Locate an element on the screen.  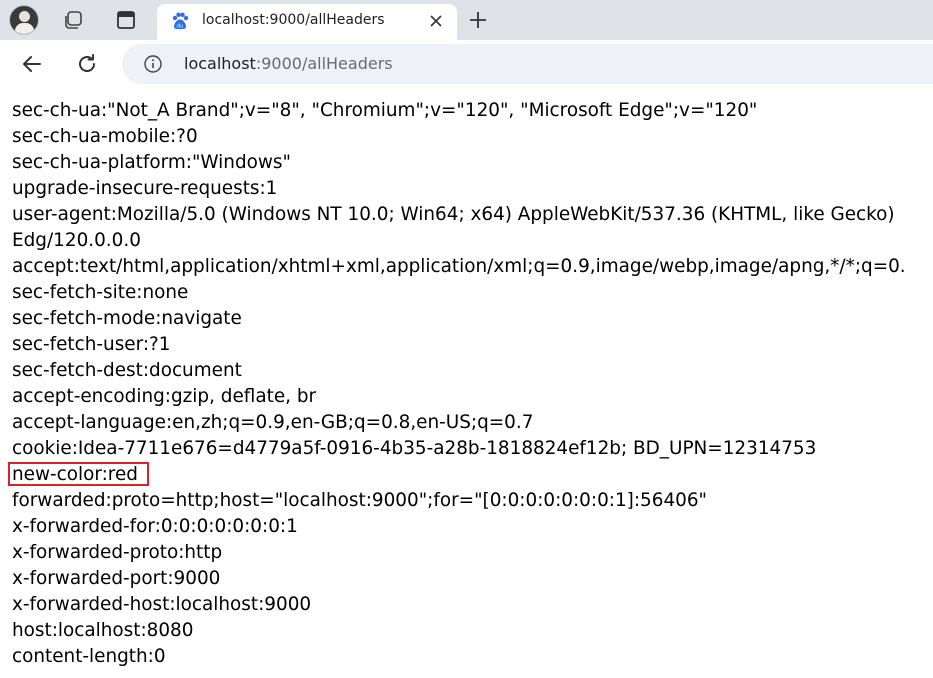
header-line: x-forwarded-for:0:0:0:0:0:0:0:1 is located at coordinates (155, 526).